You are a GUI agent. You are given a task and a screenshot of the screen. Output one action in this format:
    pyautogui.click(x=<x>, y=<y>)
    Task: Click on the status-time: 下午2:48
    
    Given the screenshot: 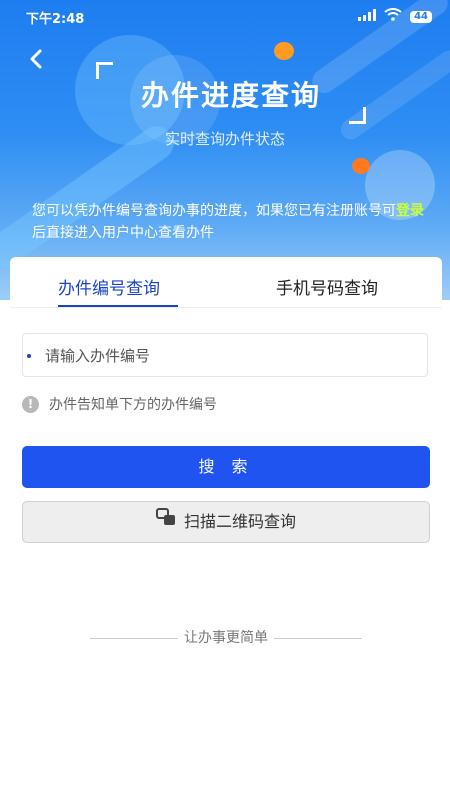 What is the action you would take?
    pyautogui.click(x=55, y=19)
    